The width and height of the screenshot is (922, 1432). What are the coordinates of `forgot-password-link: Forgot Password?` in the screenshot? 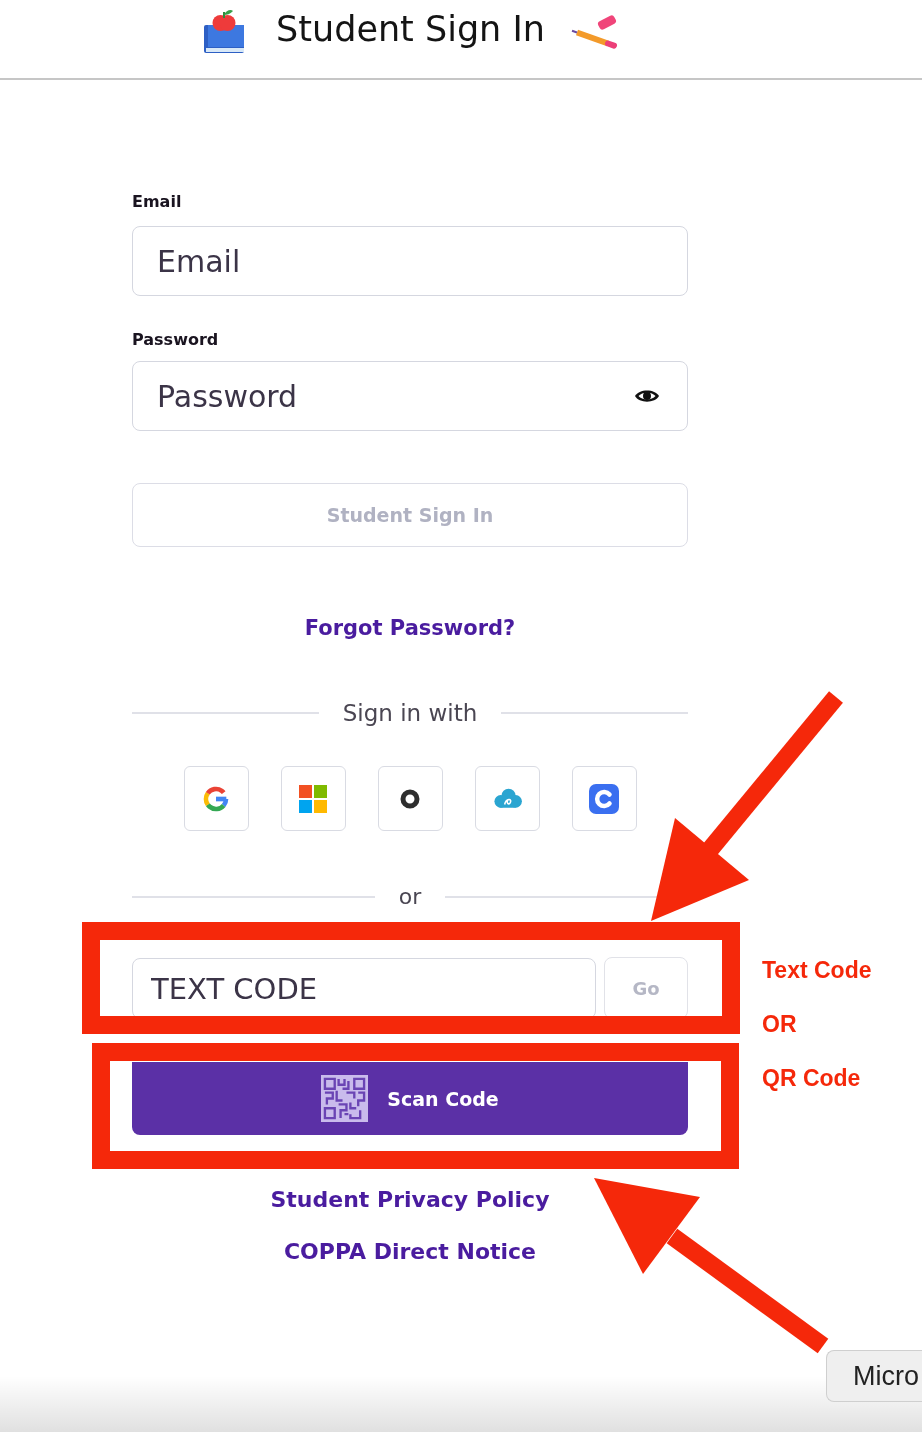 It's located at (410, 628).